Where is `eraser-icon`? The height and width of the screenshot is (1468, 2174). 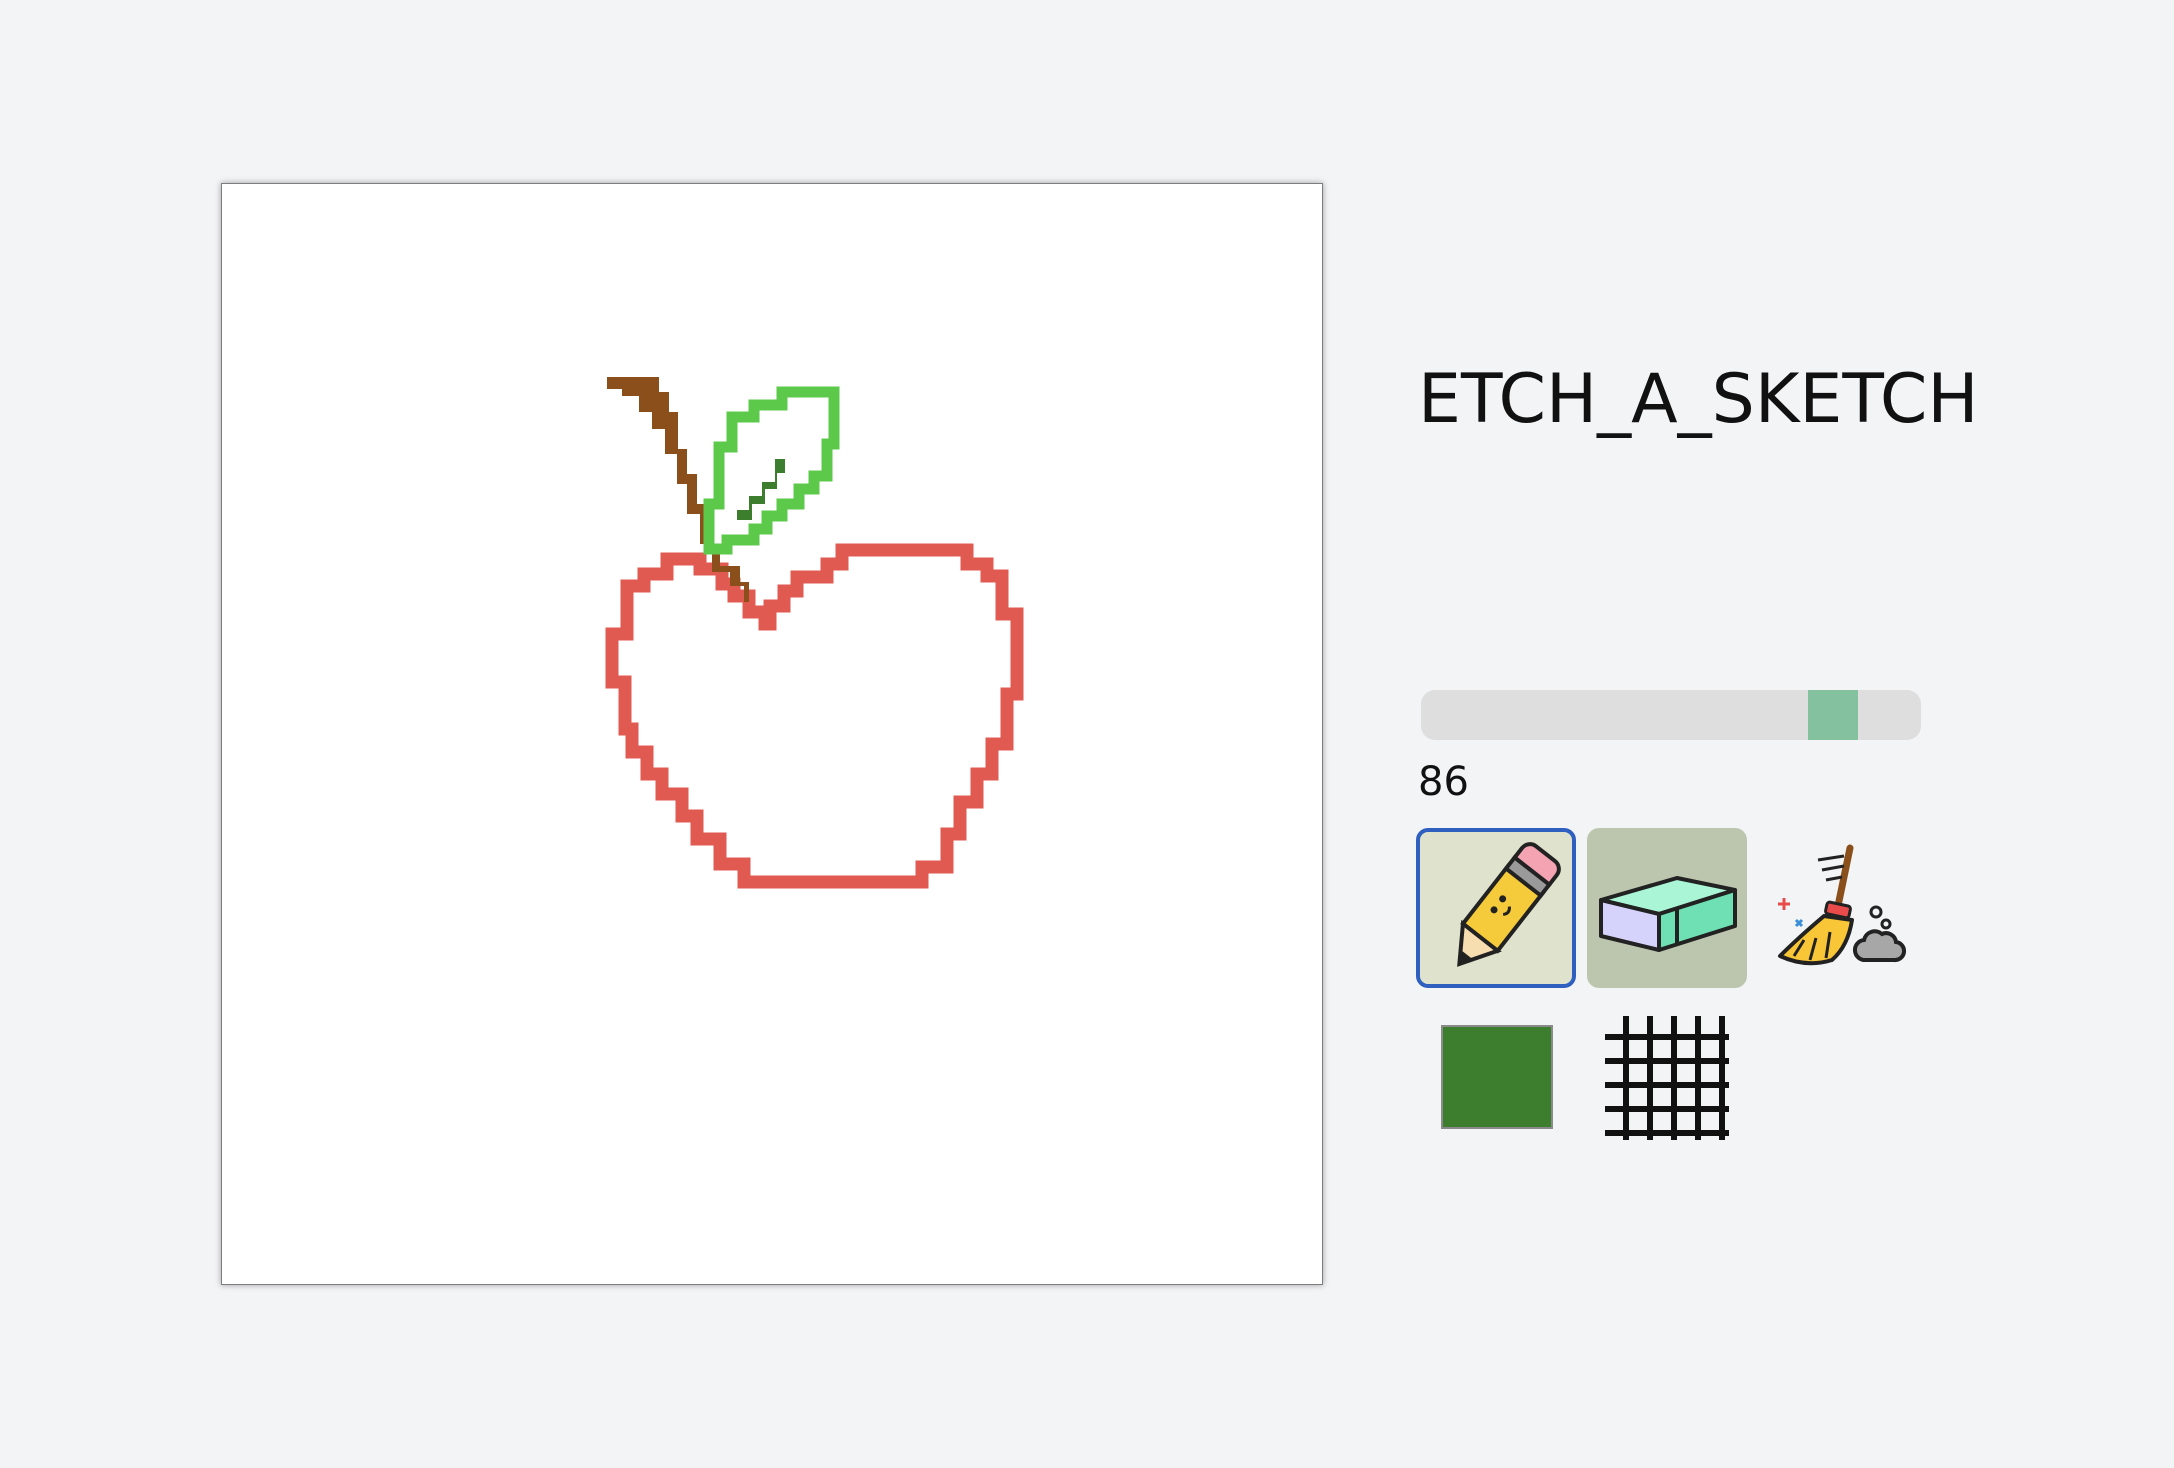 eraser-icon is located at coordinates (1668, 914).